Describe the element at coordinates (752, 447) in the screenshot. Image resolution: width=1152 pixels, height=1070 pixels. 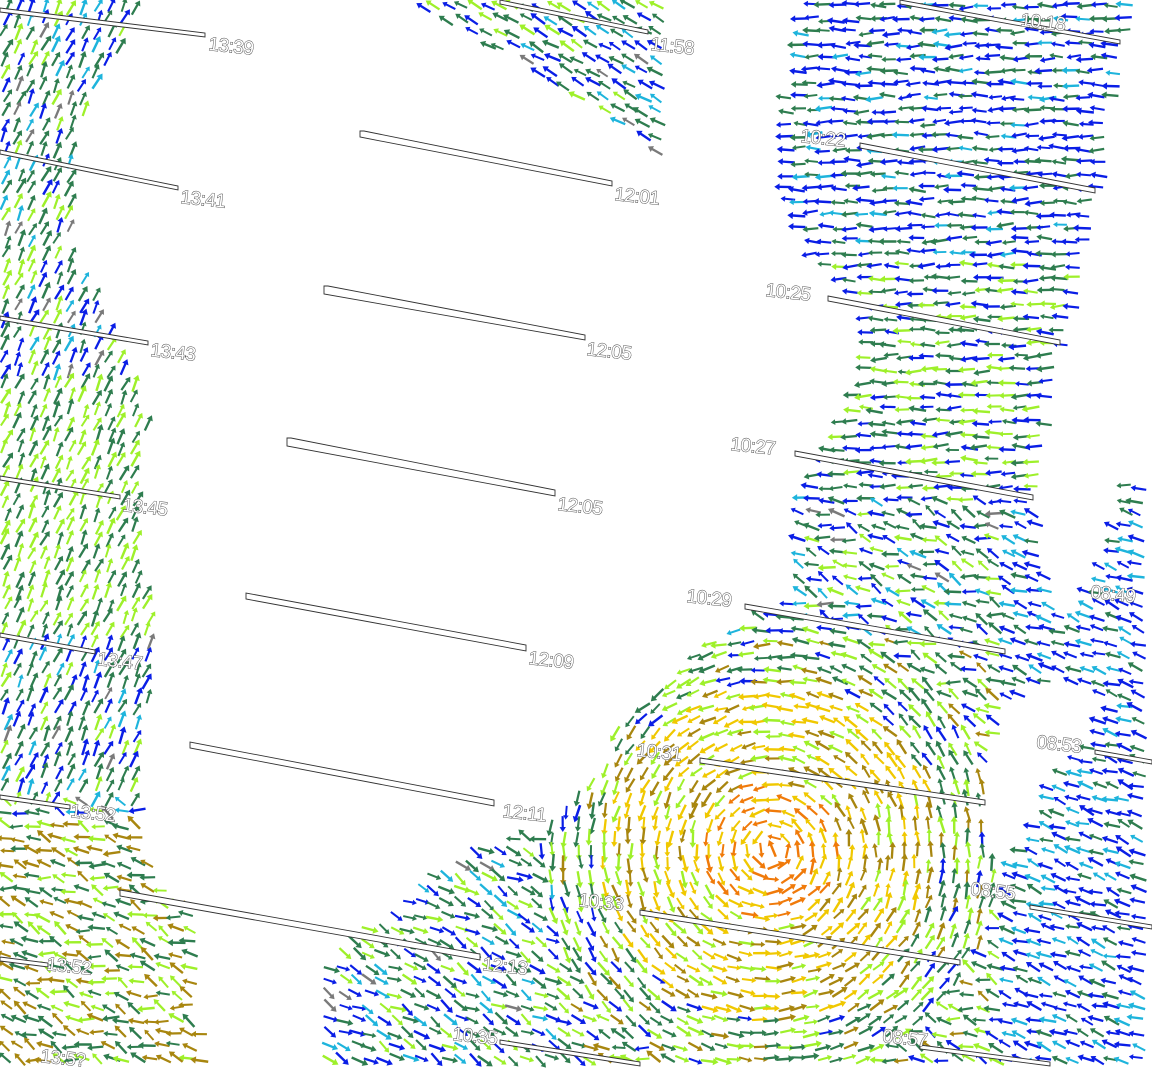
I see `swath-time-label: 10:27` at that location.